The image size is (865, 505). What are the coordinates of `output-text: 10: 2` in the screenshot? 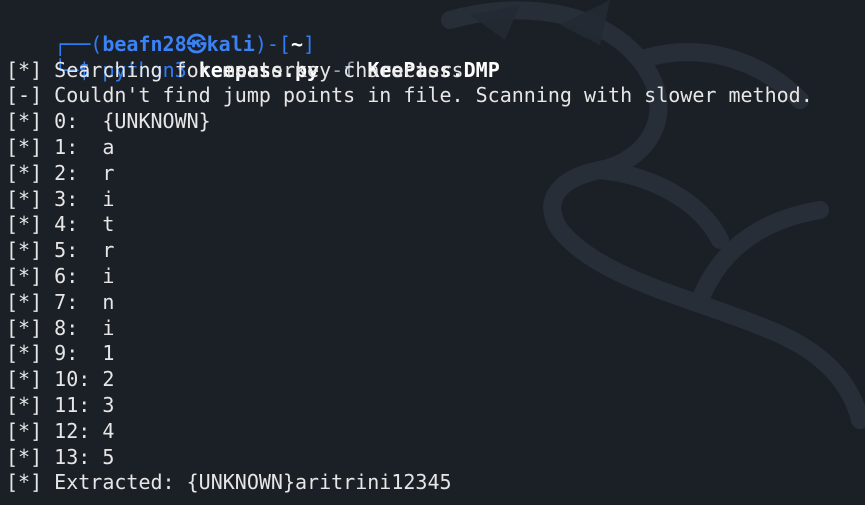 It's located at (84, 379).